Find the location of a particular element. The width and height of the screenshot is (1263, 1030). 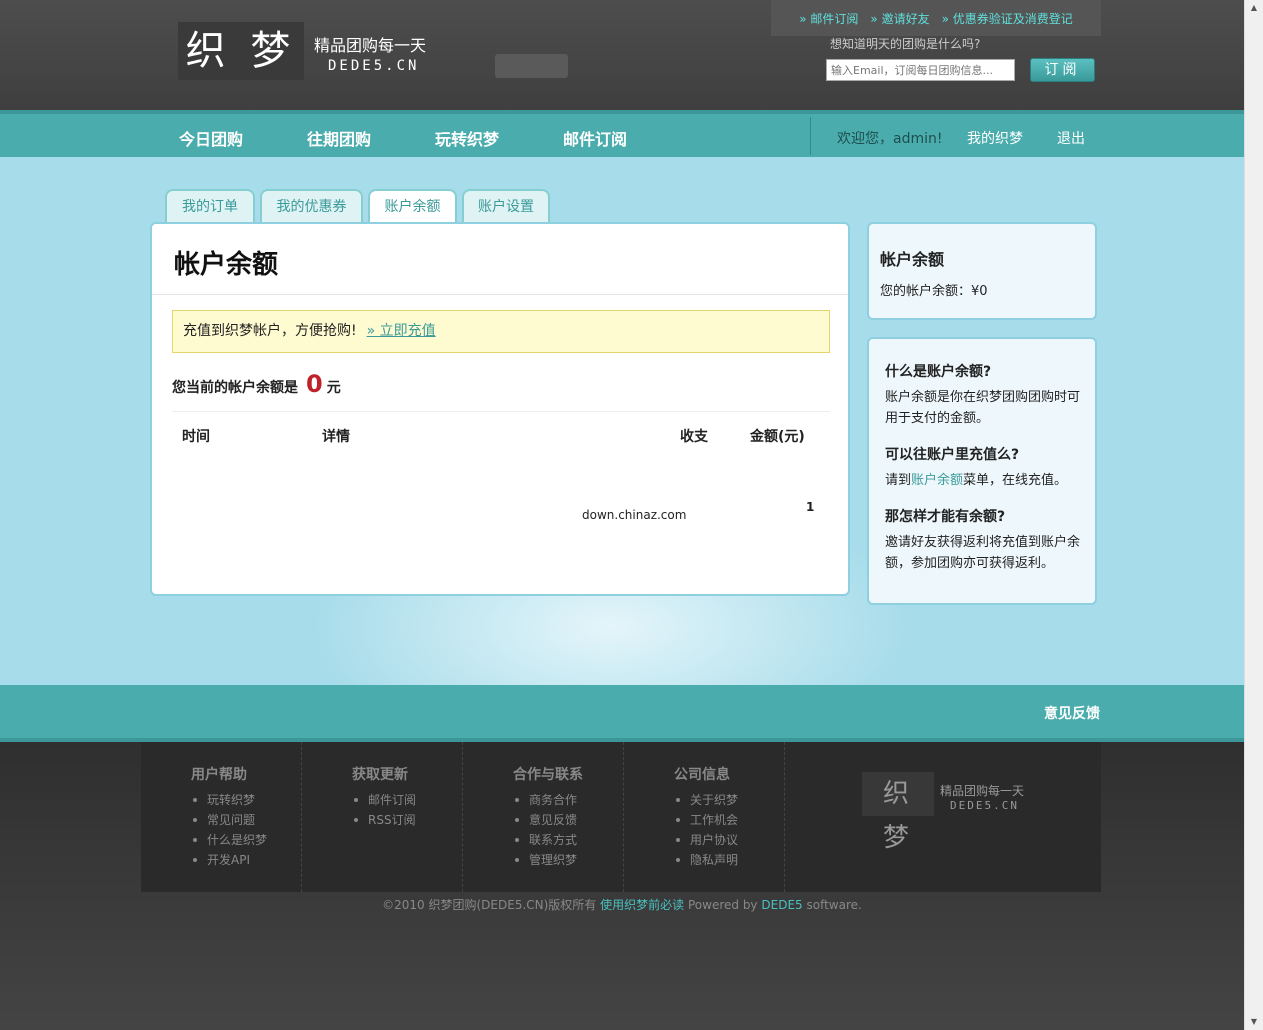

site-logo: 织 梦 精品团购每一天 DEDE5.CN is located at coordinates (309, 51).